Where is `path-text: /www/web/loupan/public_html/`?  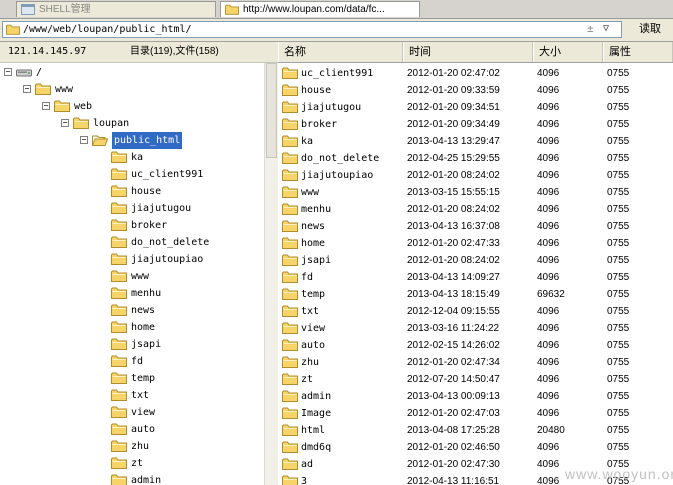 path-text: /www/web/loupan/public_html/ is located at coordinates (107, 29).